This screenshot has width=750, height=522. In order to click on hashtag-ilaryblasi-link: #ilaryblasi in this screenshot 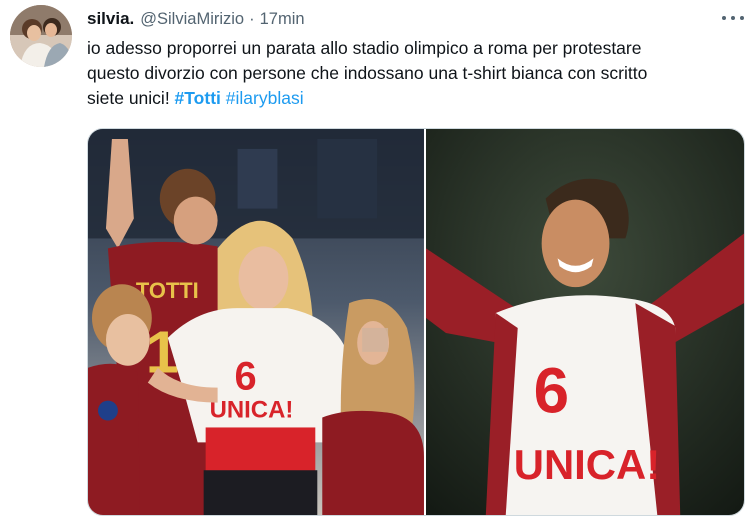, I will do `click(265, 98)`.